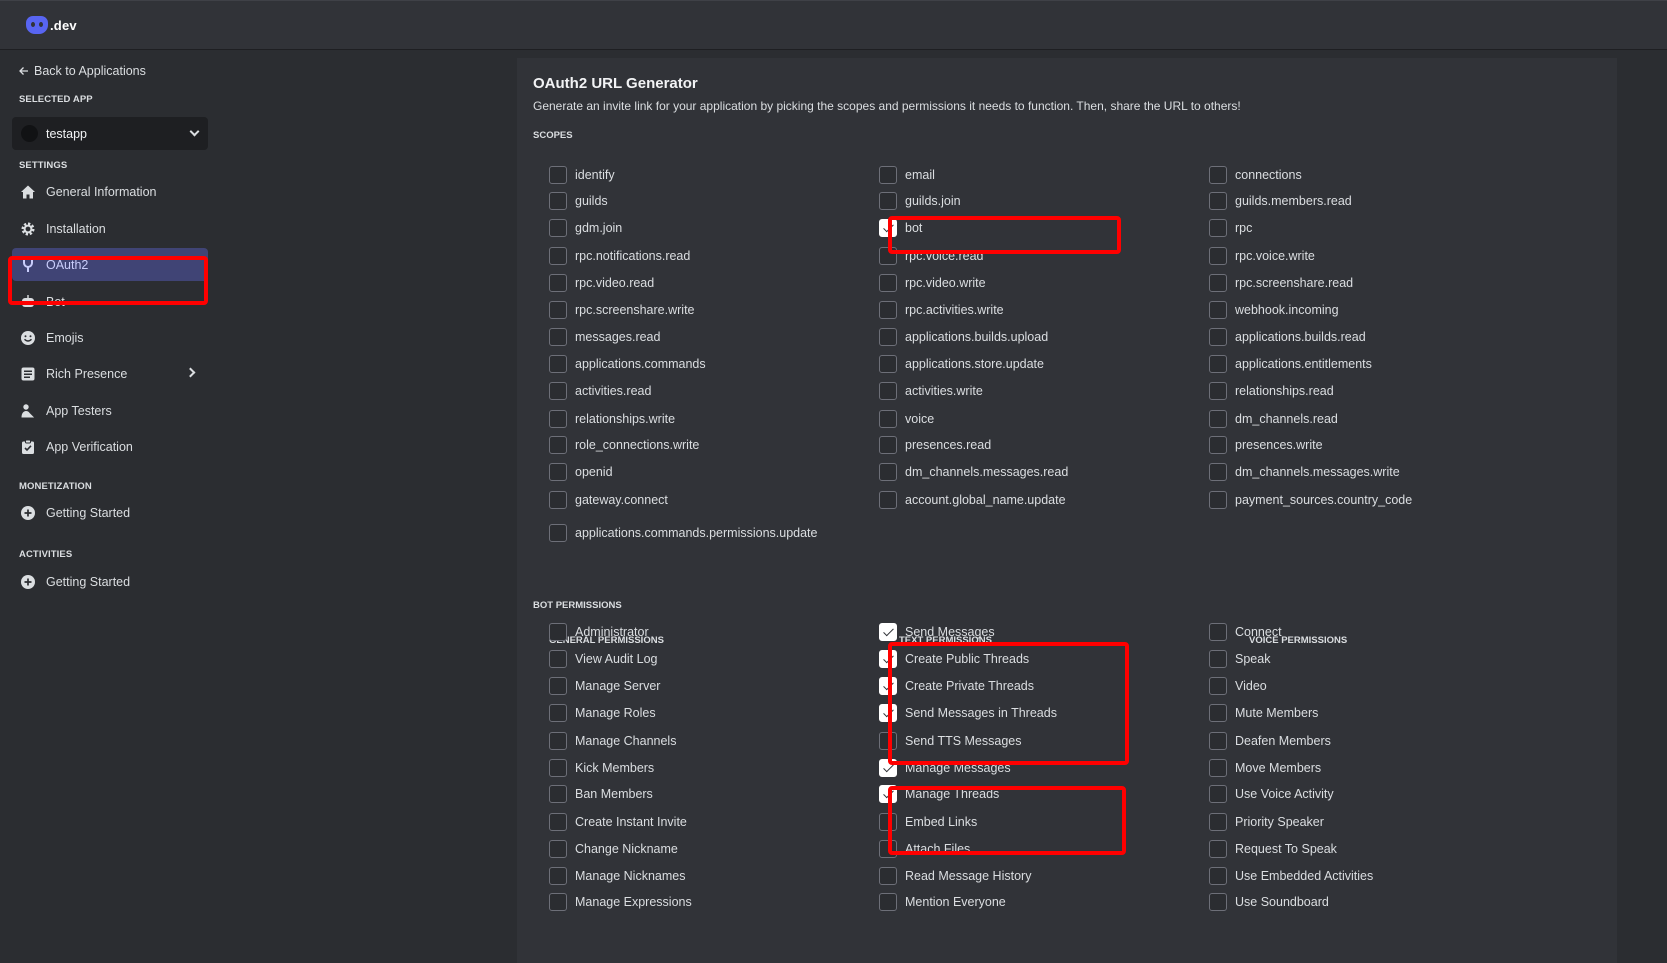 The height and width of the screenshot is (963, 1667). Describe the element at coordinates (941, 310) in the screenshot. I see `scope-rpc-activities-write: rpc.activities.write` at that location.